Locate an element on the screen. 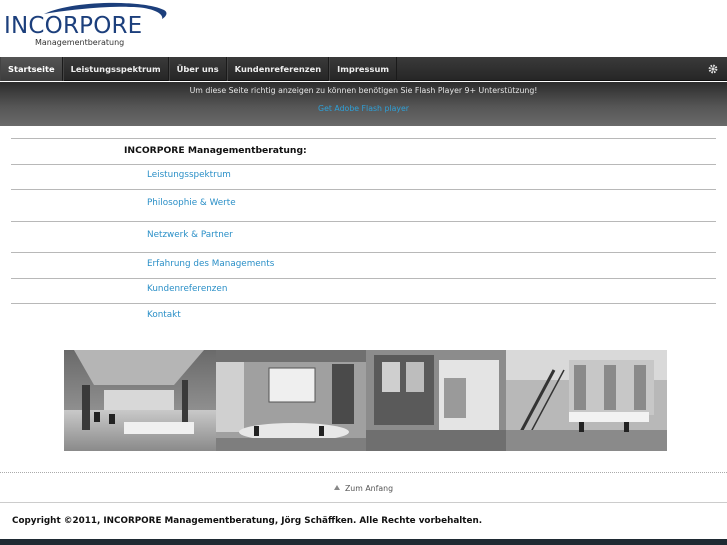 This screenshot has width=727, height=545. link-philosophie-werte: Philosophie & Werte is located at coordinates (191, 203).